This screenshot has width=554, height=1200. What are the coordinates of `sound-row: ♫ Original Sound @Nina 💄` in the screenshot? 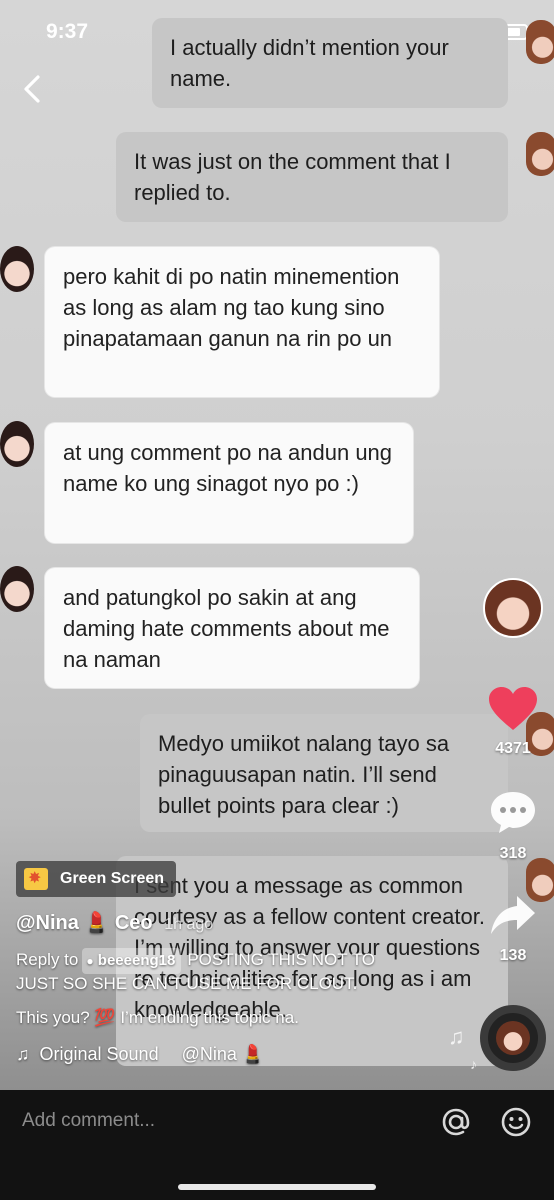 It's located at (140, 1054).